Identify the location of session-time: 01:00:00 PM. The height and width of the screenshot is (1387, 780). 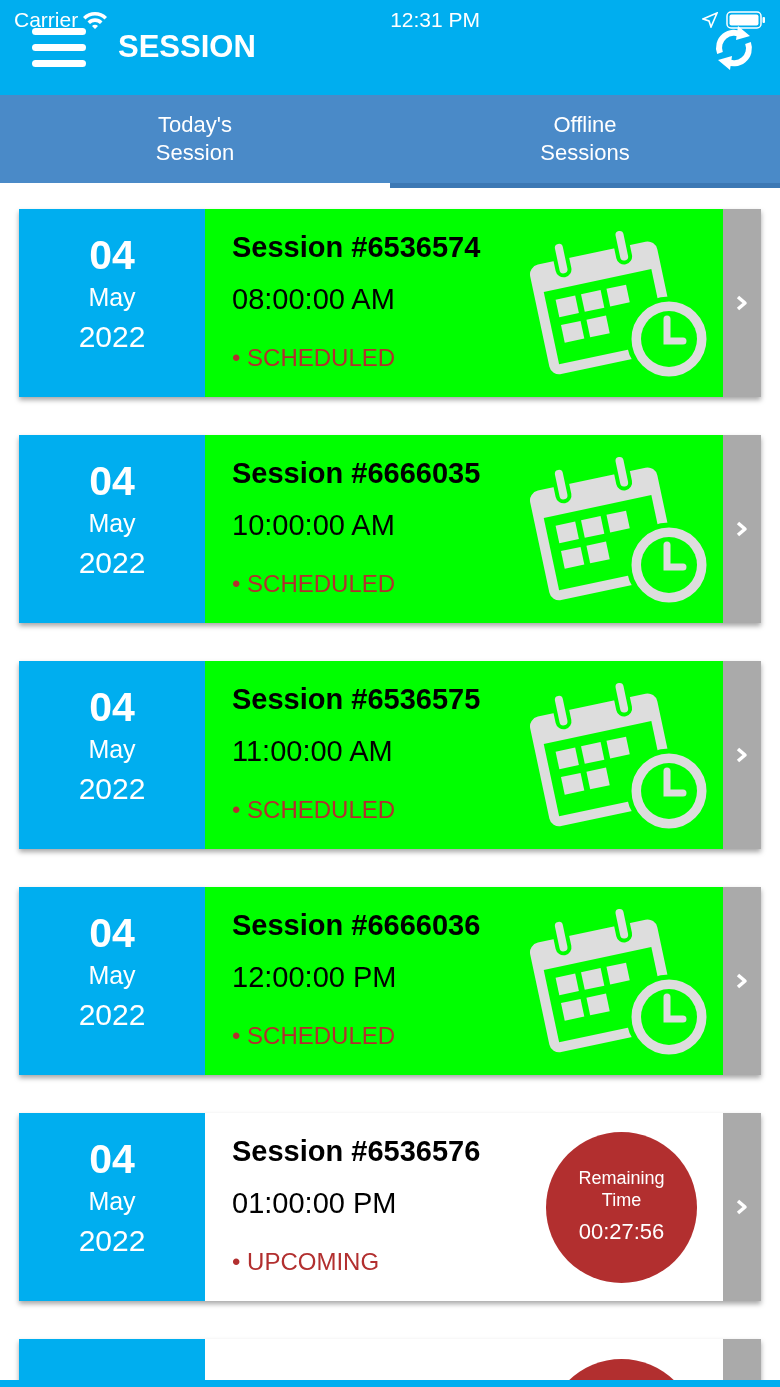
(315, 1203).